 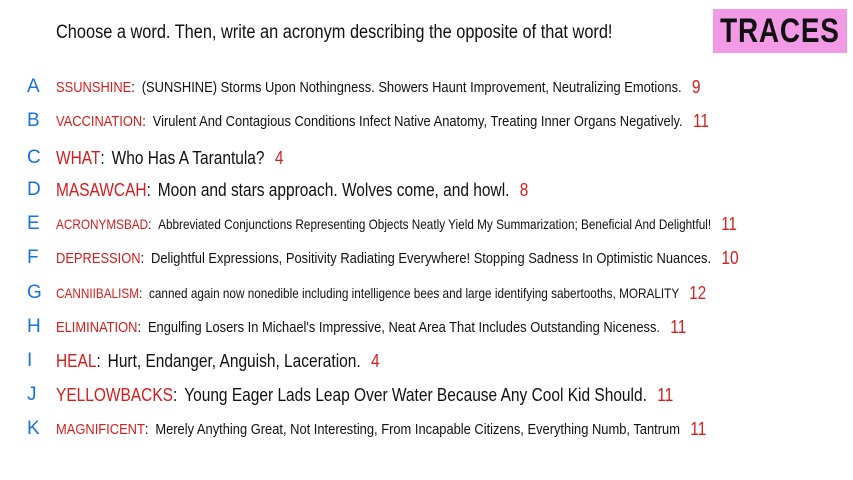 I want to click on item-line: WHAT: Who Has A Tarantula? 4, so click(x=169, y=158).